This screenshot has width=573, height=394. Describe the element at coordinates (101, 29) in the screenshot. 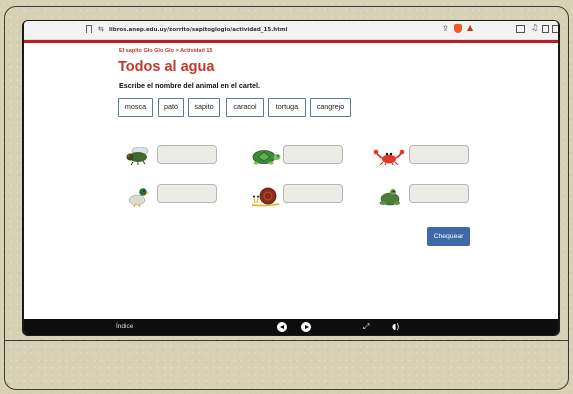

I see `site-settings-icon: ⇆` at that location.